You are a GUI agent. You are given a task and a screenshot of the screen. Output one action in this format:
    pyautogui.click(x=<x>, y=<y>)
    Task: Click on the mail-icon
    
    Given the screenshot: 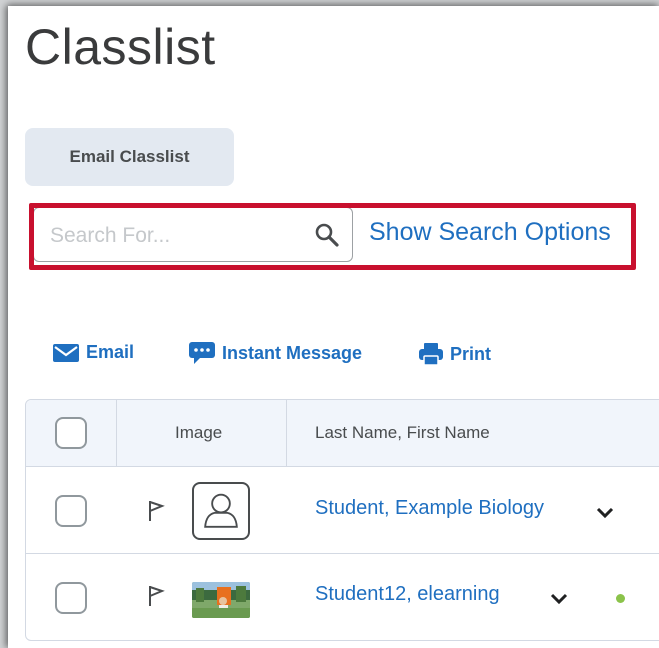 What is the action you would take?
    pyautogui.click(x=66, y=352)
    